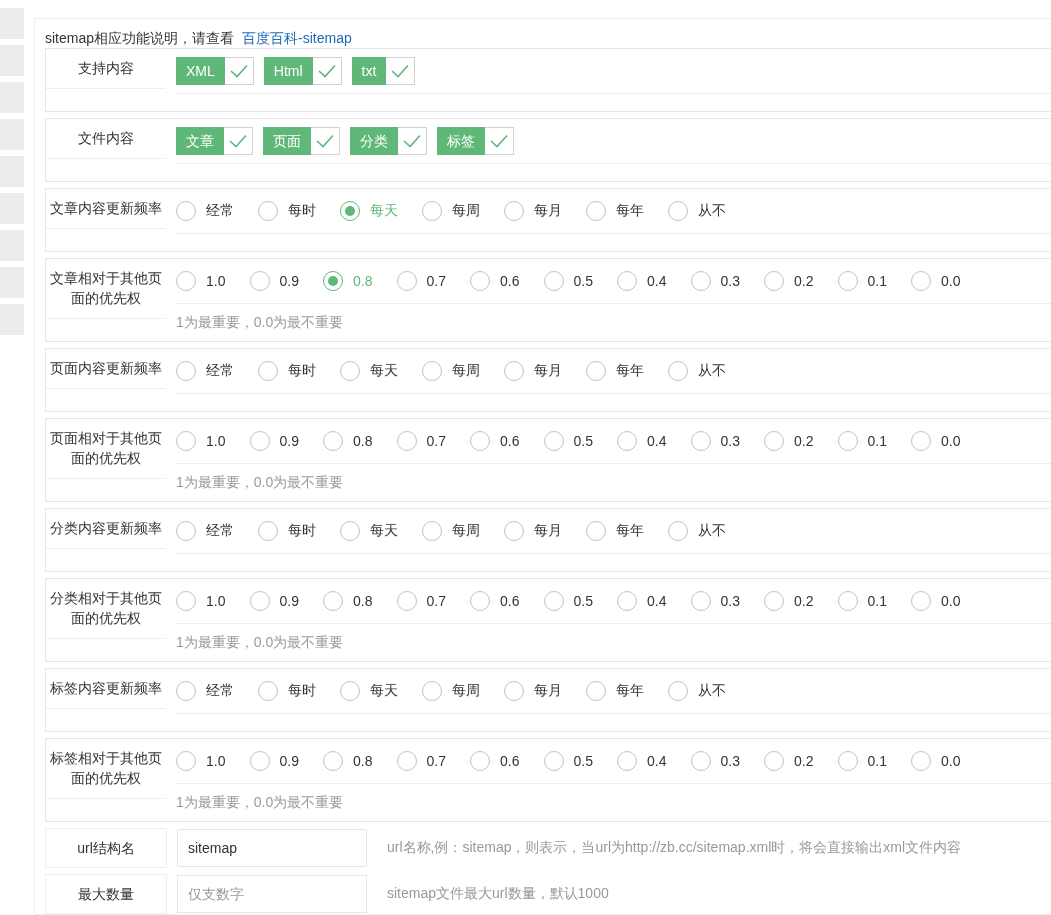 This screenshot has width=1051, height=915. What do you see at coordinates (272, 848) in the screenshot?
I see `input-field: sitemap` at bounding box center [272, 848].